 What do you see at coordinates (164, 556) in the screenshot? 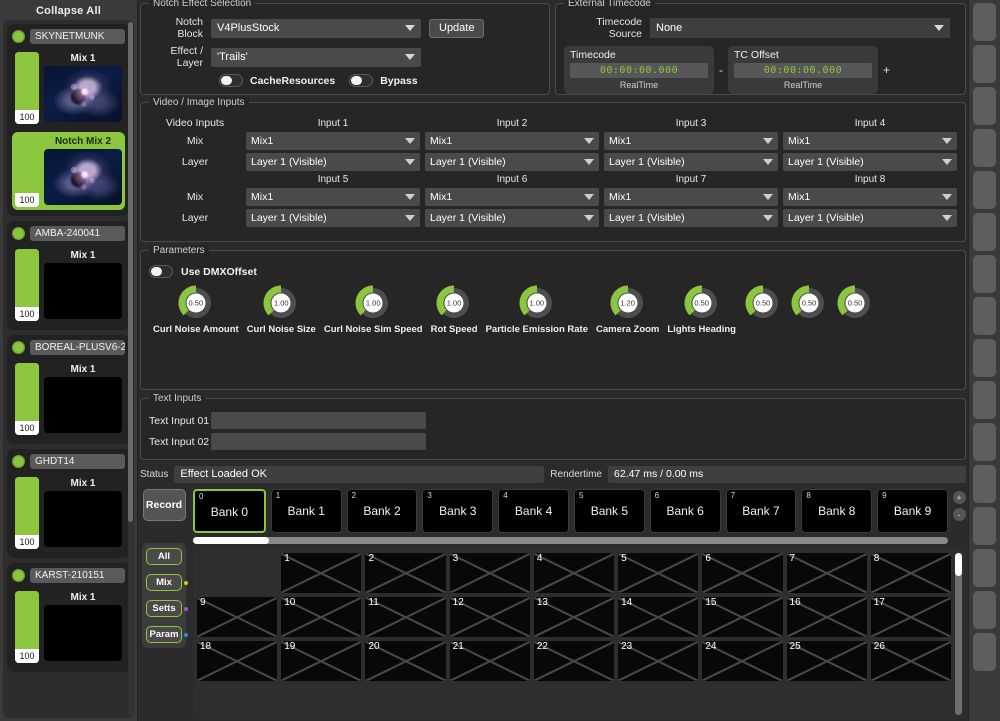
I see `filter-button: All` at bounding box center [164, 556].